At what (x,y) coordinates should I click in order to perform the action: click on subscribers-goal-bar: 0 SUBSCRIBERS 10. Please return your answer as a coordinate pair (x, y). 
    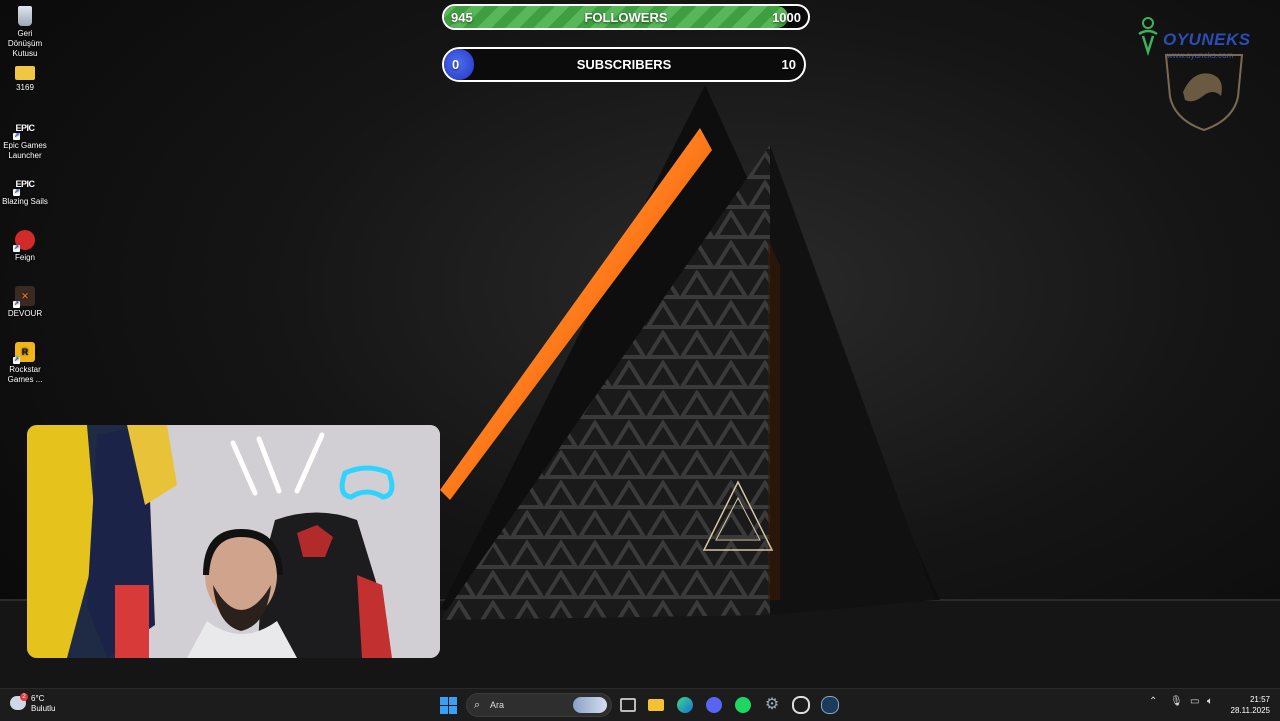
    Looking at the image, I should click on (624, 64).